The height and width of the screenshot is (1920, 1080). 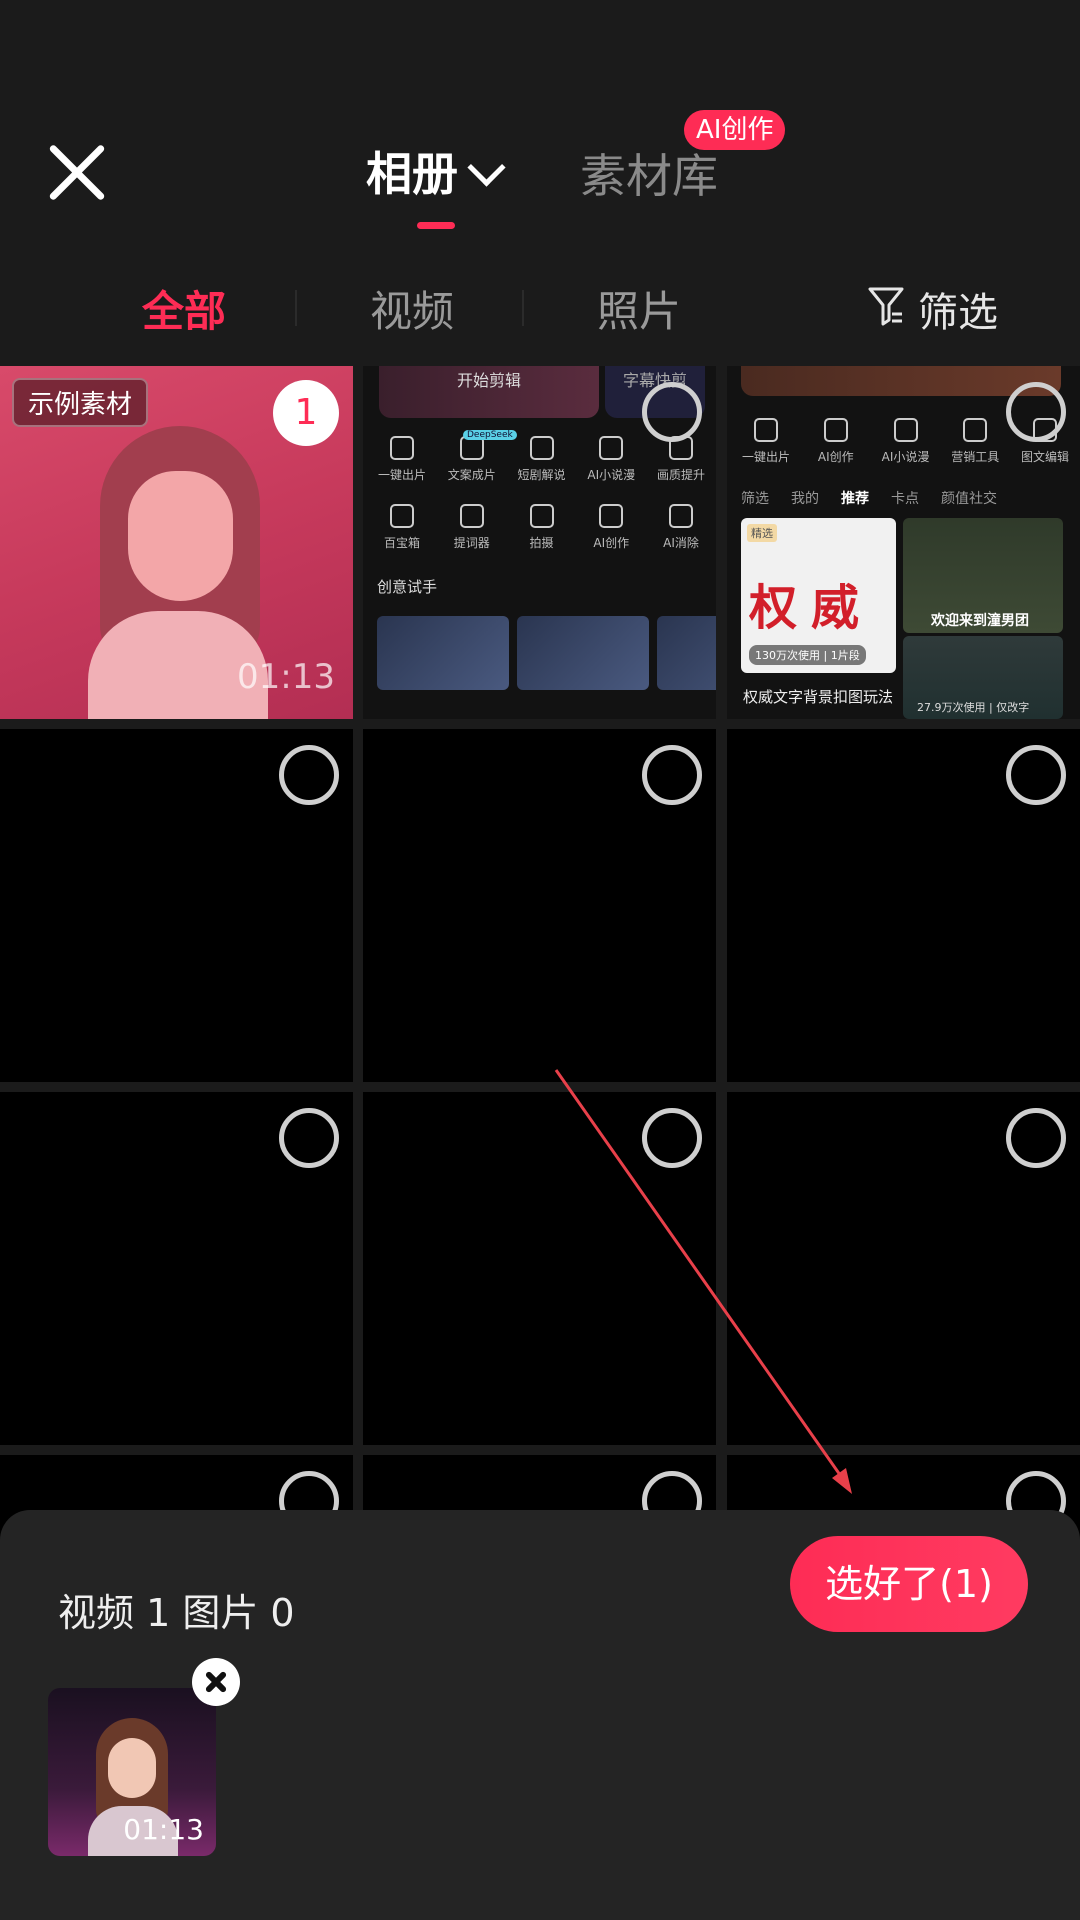 I want to click on remove-selected-icon, so click(x=216, y=1682).